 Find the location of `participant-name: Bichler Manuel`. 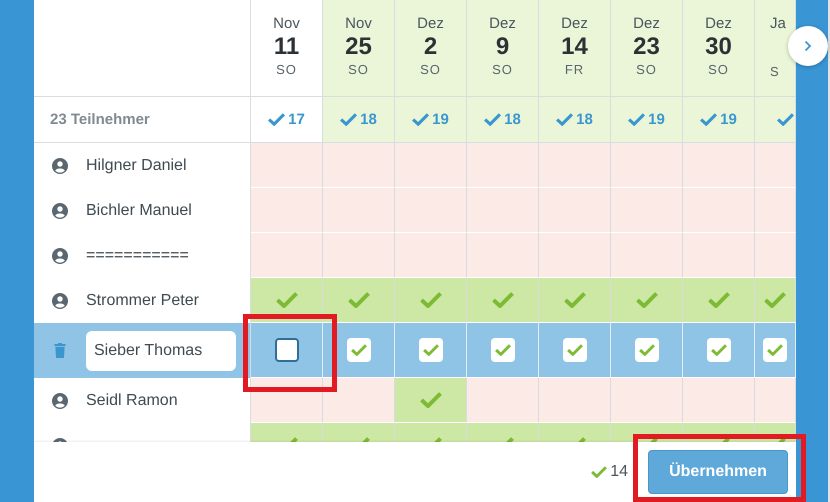

participant-name: Bichler Manuel is located at coordinates (139, 211).